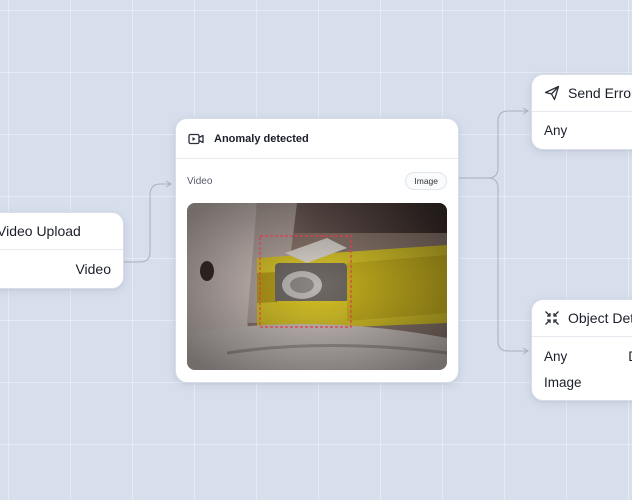 This screenshot has height=500, width=632. I want to click on input-port-label: Image, so click(563, 382).